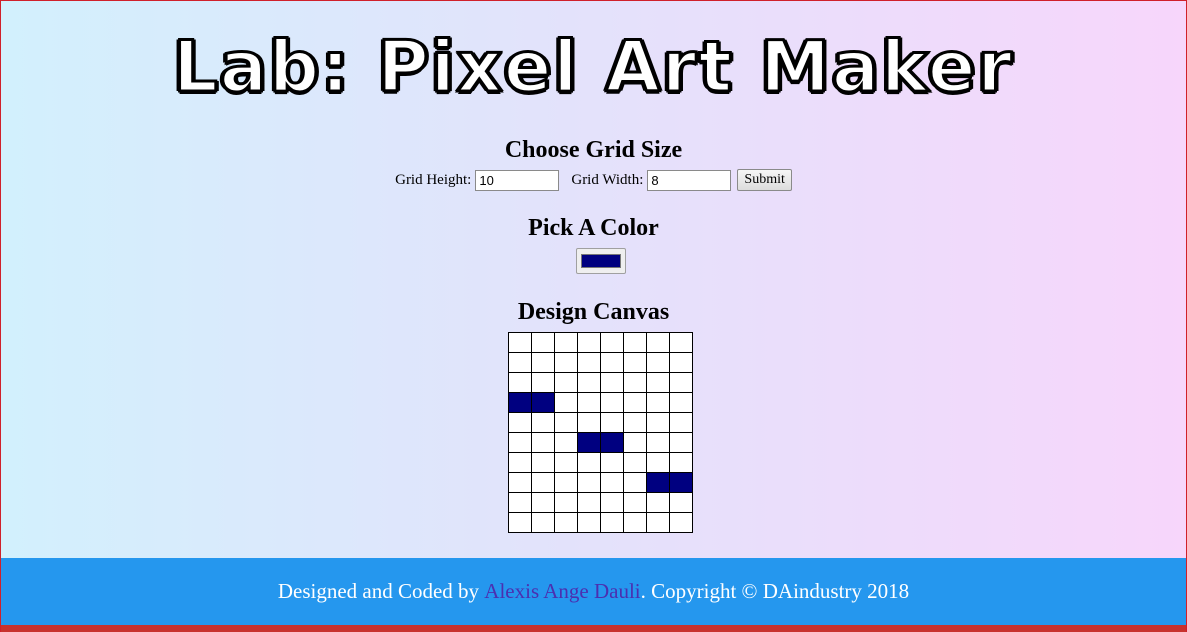 The image size is (1187, 632). I want to click on grid-width-input, so click(689, 180).